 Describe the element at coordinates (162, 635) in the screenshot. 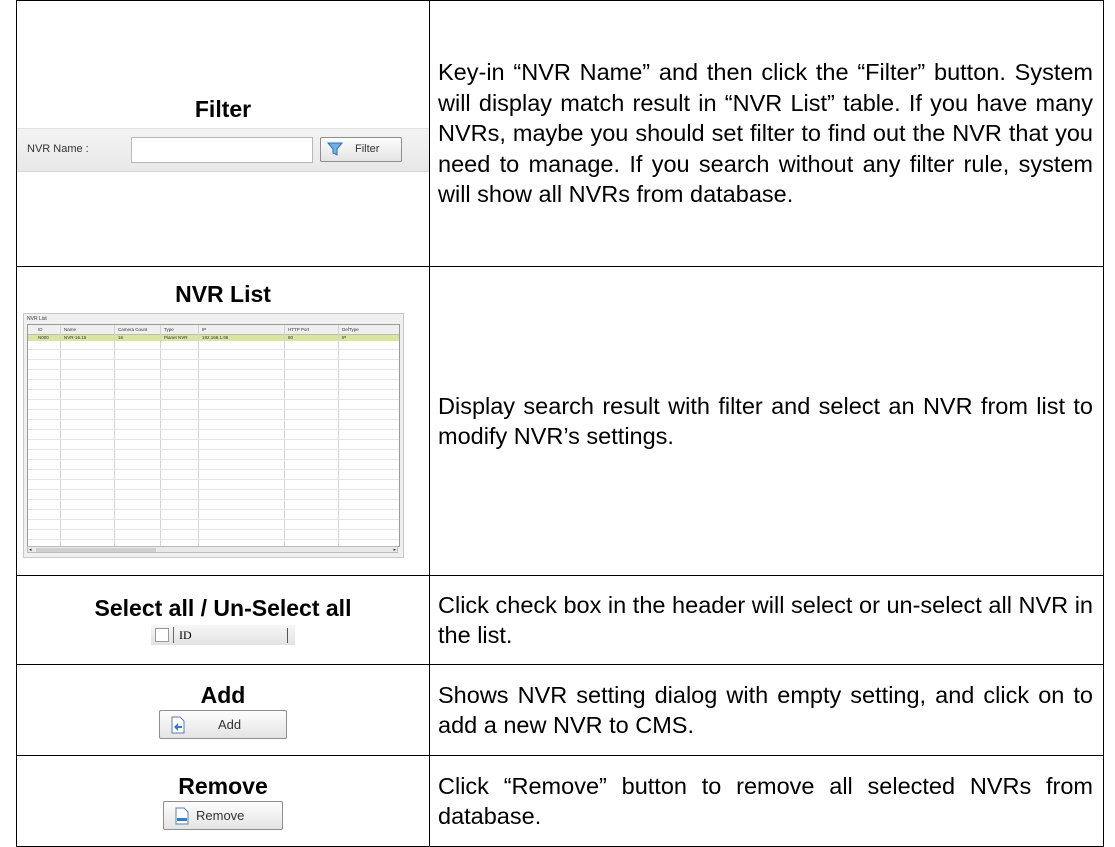

I see `select-all-checkbox` at that location.